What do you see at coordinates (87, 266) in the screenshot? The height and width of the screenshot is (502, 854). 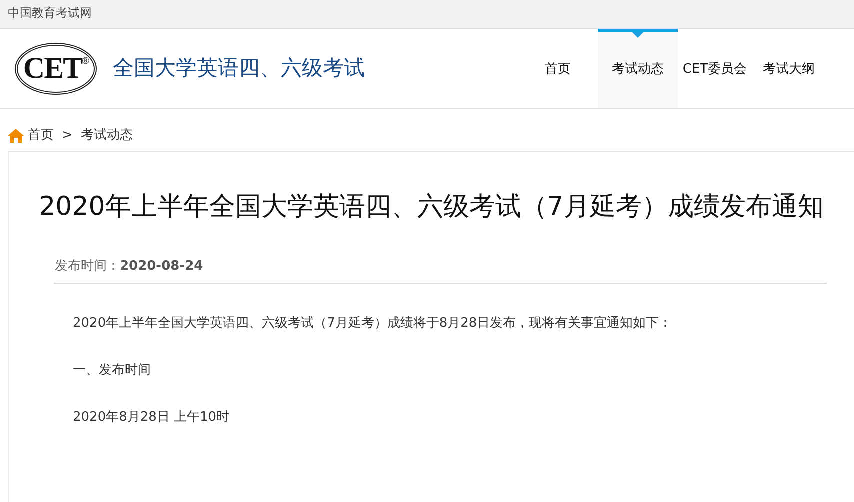 I see `date-label: 发布时间：` at bounding box center [87, 266].